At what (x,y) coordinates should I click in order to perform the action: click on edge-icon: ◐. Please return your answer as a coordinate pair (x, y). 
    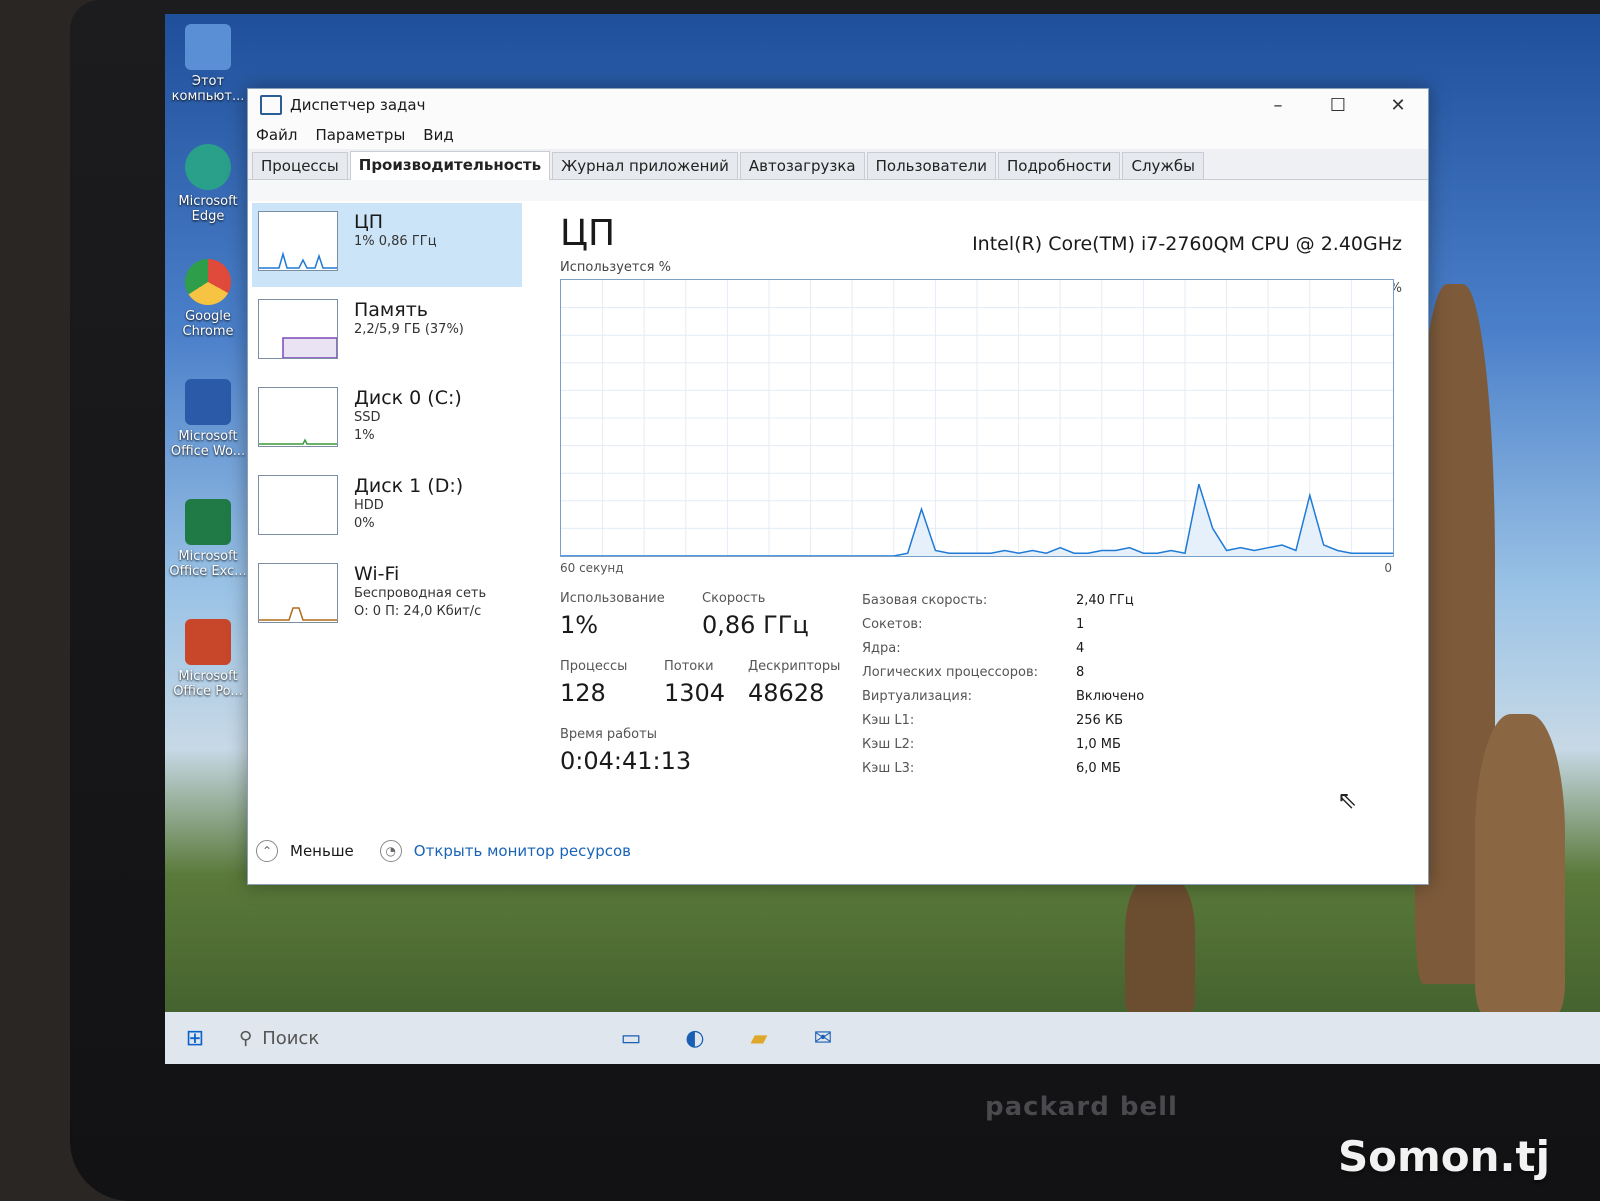
    Looking at the image, I should click on (695, 1038).